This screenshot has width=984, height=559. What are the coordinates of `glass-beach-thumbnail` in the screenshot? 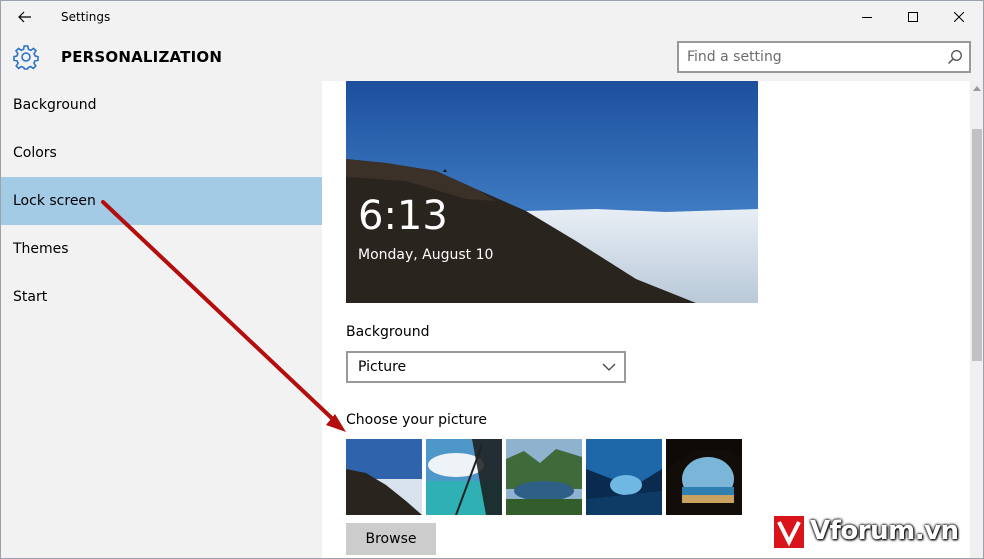 It's located at (464, 477).